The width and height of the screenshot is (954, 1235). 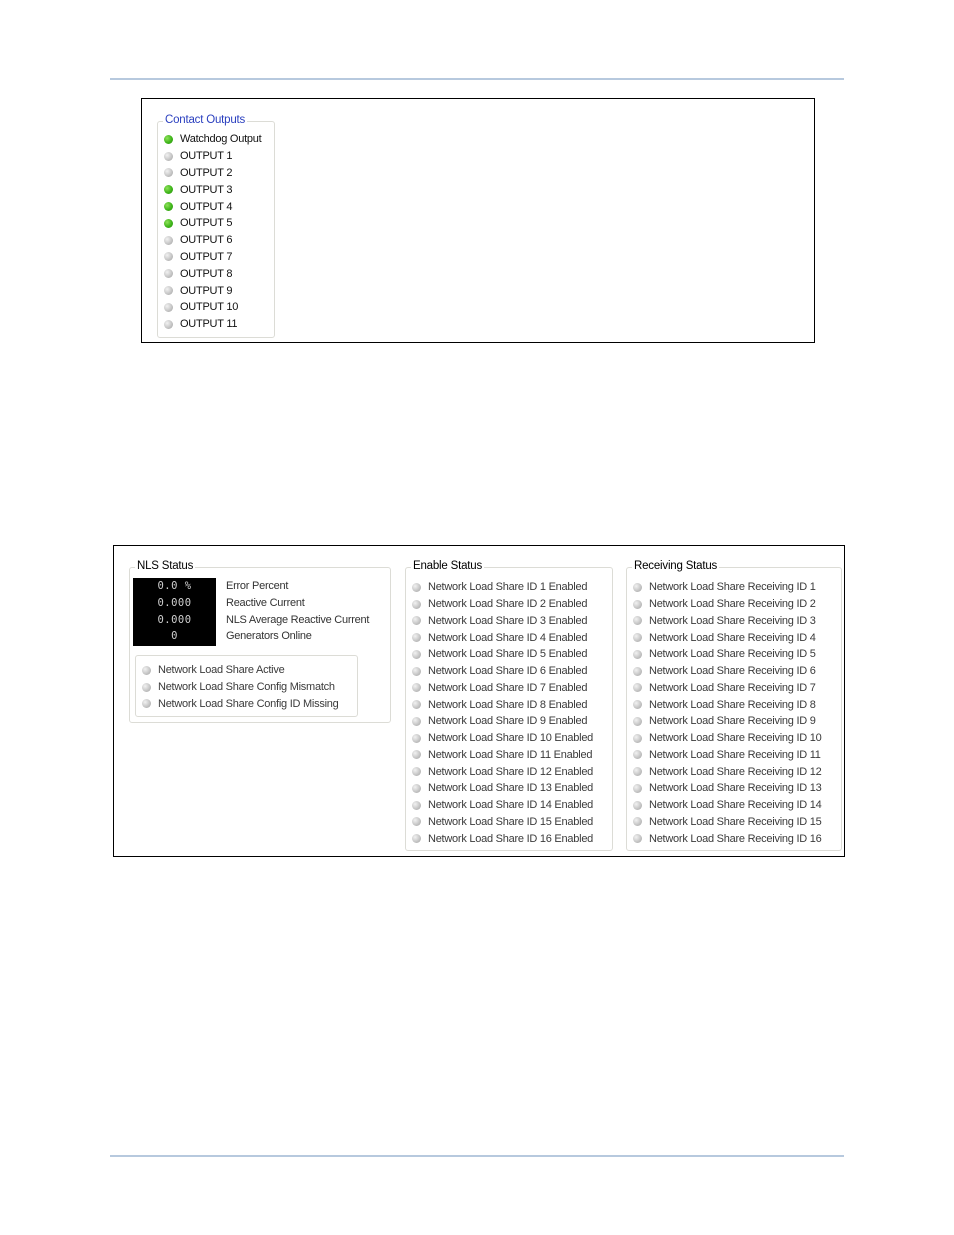 What do you see at coordinates (174, 636) in the screenshot?
I see `generators-online-value: 0` at bounding box center [174, 636].